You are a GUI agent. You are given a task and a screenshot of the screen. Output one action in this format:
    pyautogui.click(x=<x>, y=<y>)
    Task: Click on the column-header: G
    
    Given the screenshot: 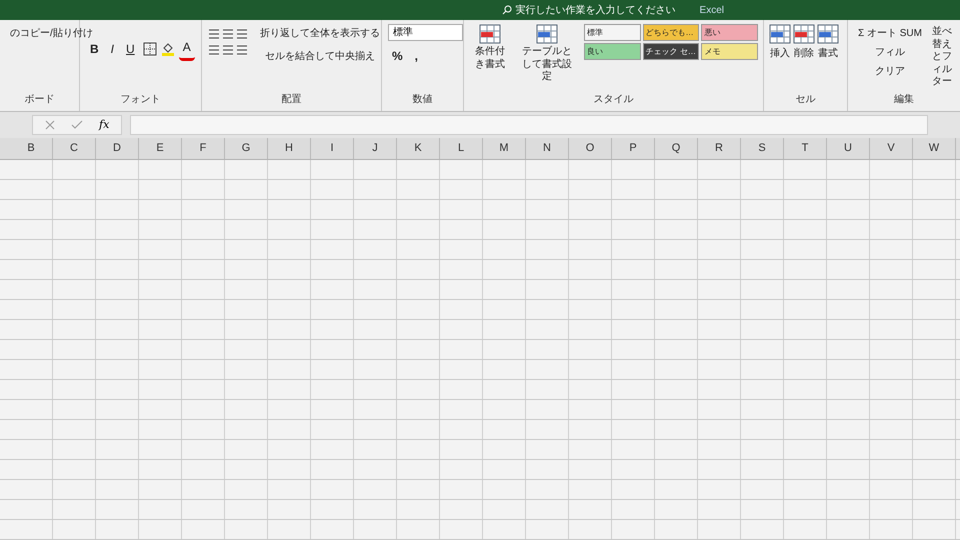 What is the action you would take?
    pyautogui.click(x=246, y=148)
    